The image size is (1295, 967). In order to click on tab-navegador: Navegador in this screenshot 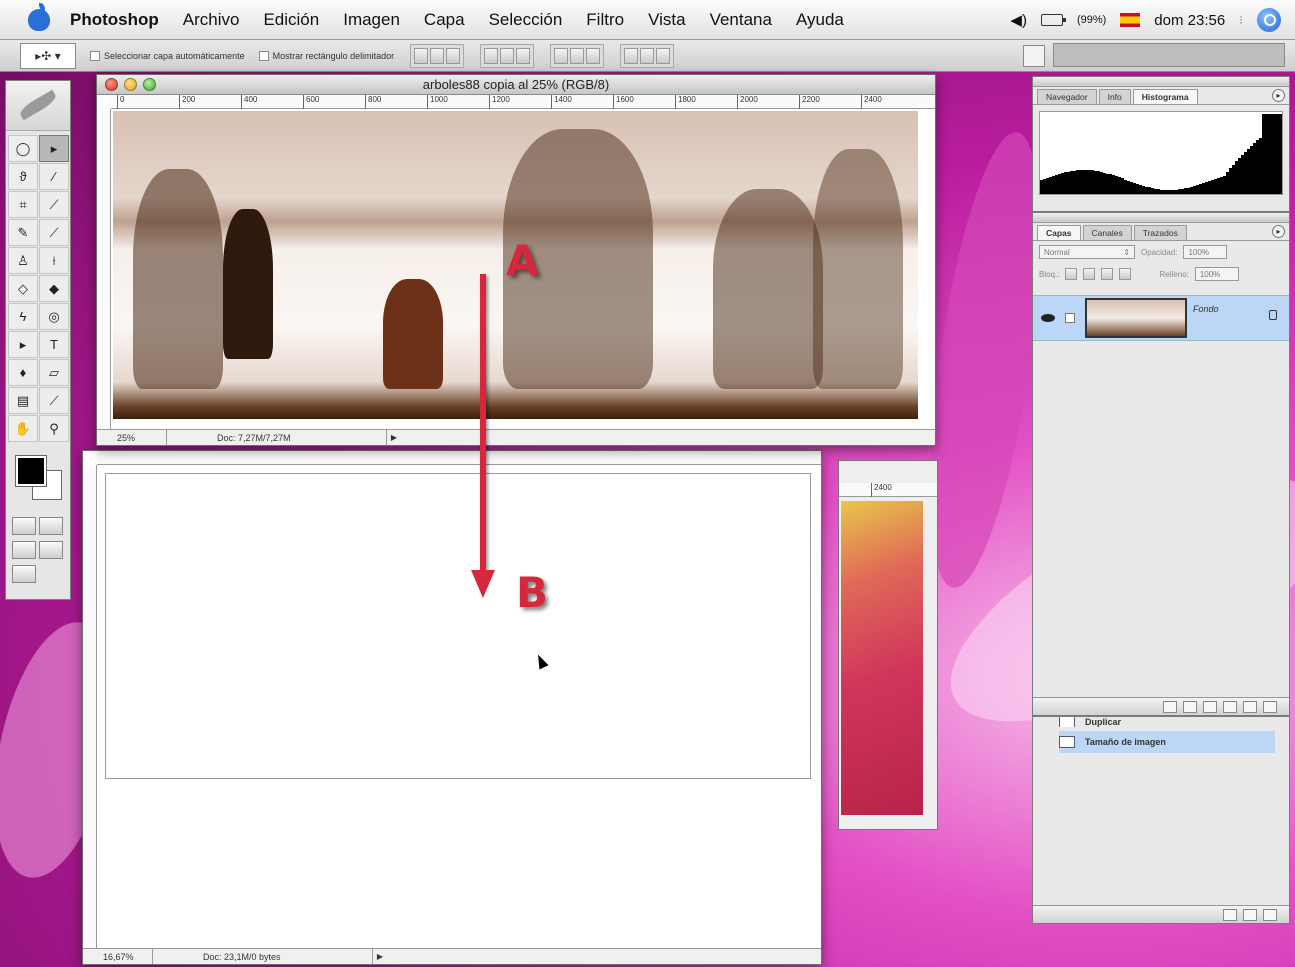, I will do `click(1067, 96)`.